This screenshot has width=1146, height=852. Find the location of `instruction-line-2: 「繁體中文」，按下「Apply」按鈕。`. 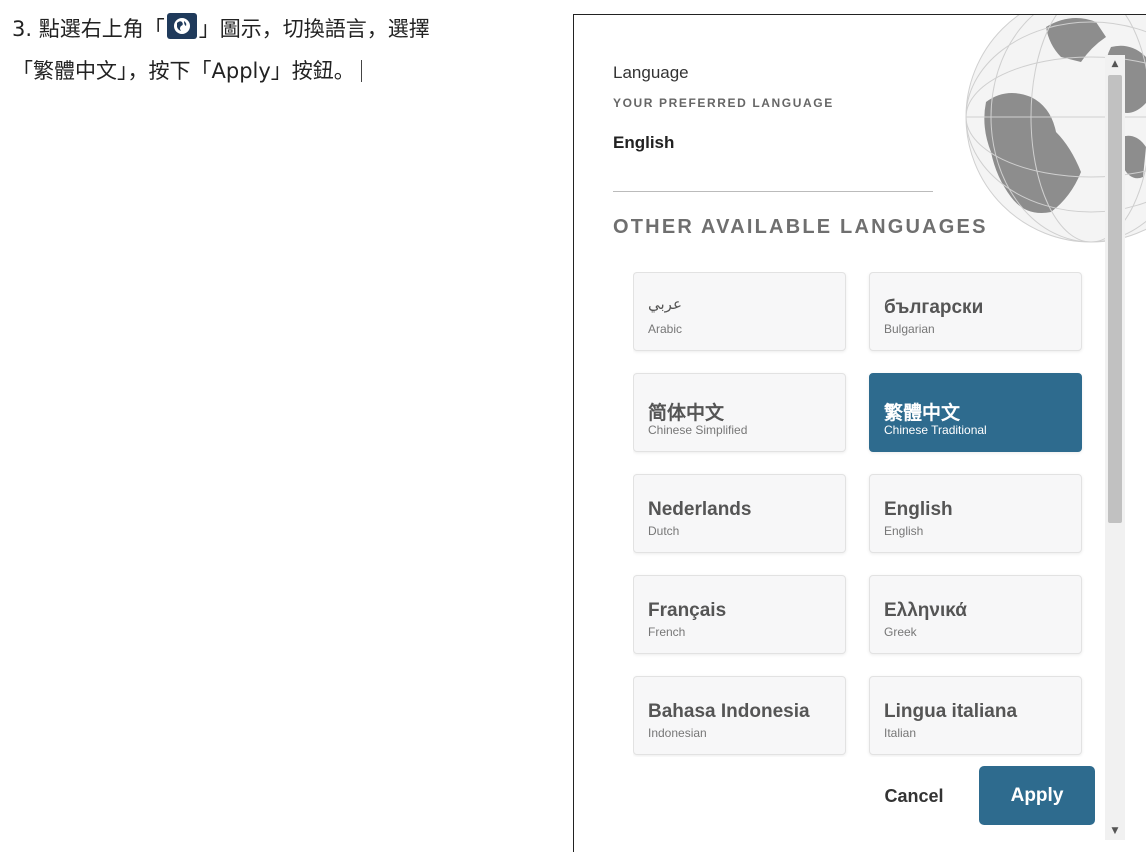

instruction-line-2: 「繁體中文」，按下「Apply」按鈕。 is located at coordinates (282, 71).